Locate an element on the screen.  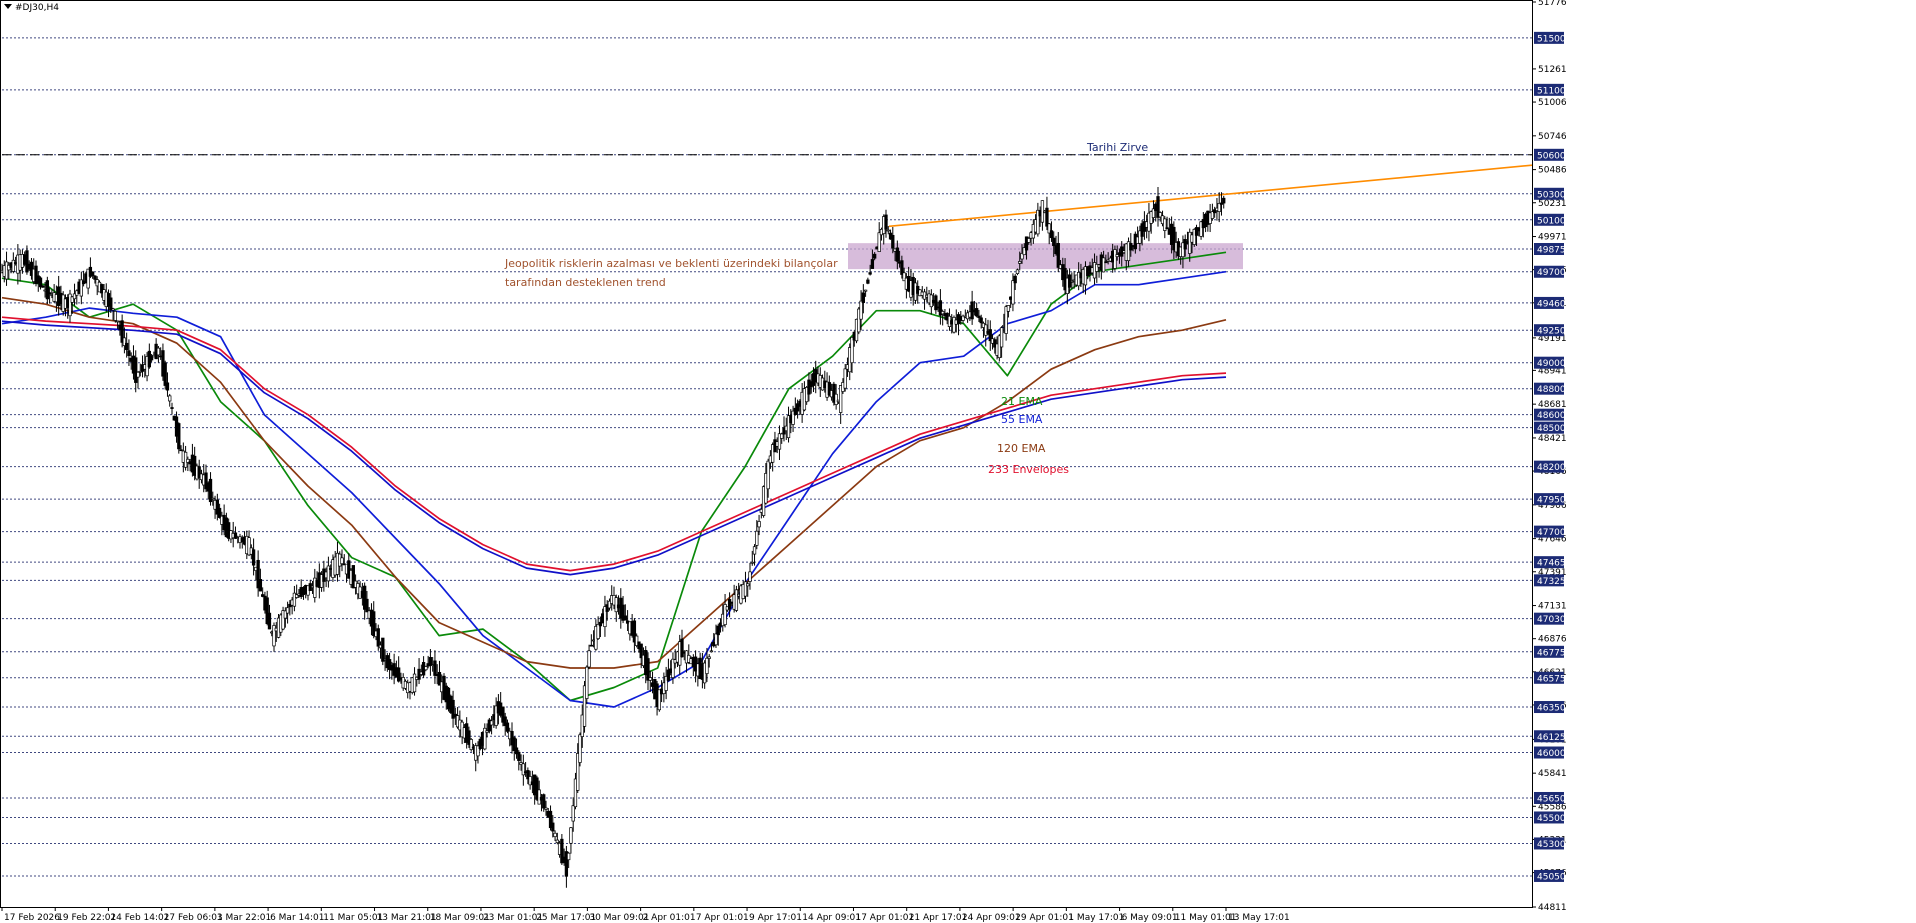
price-tick-label: 47131 is located at coordinates (1552, 607).